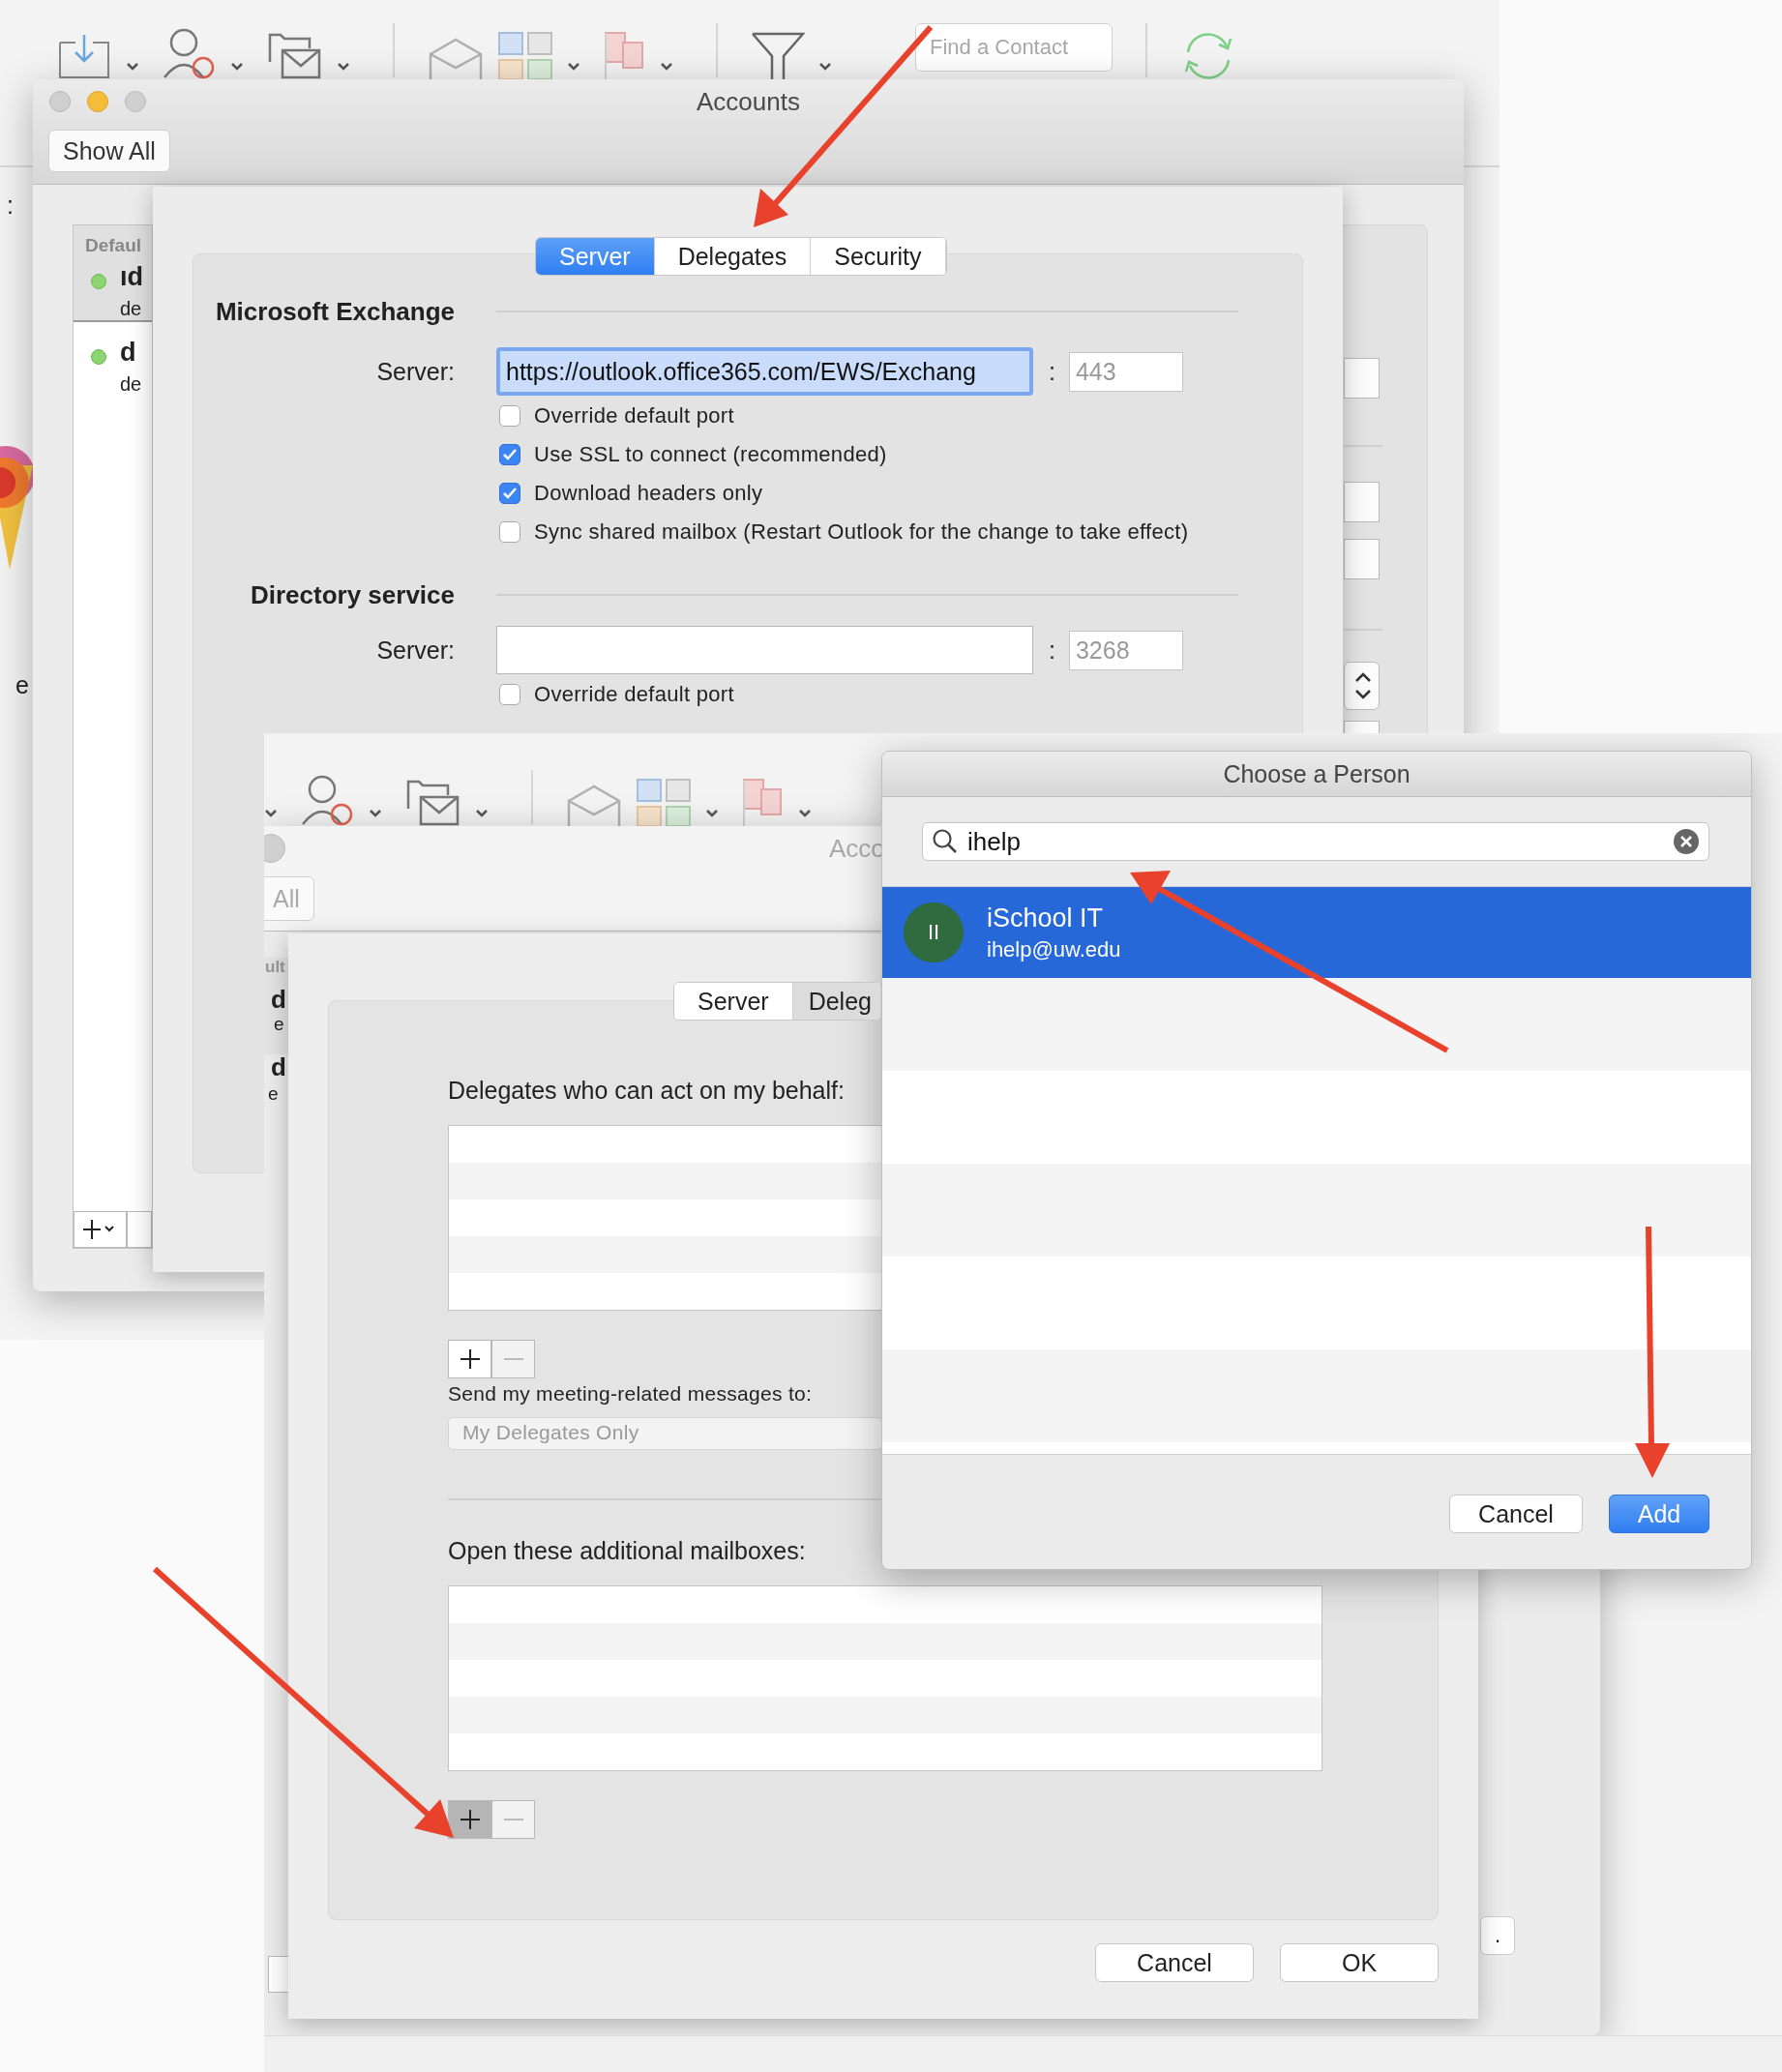  Describe the element at coordinates (131, 277) in the screenshot. I see `account-name: ıd` at that location.